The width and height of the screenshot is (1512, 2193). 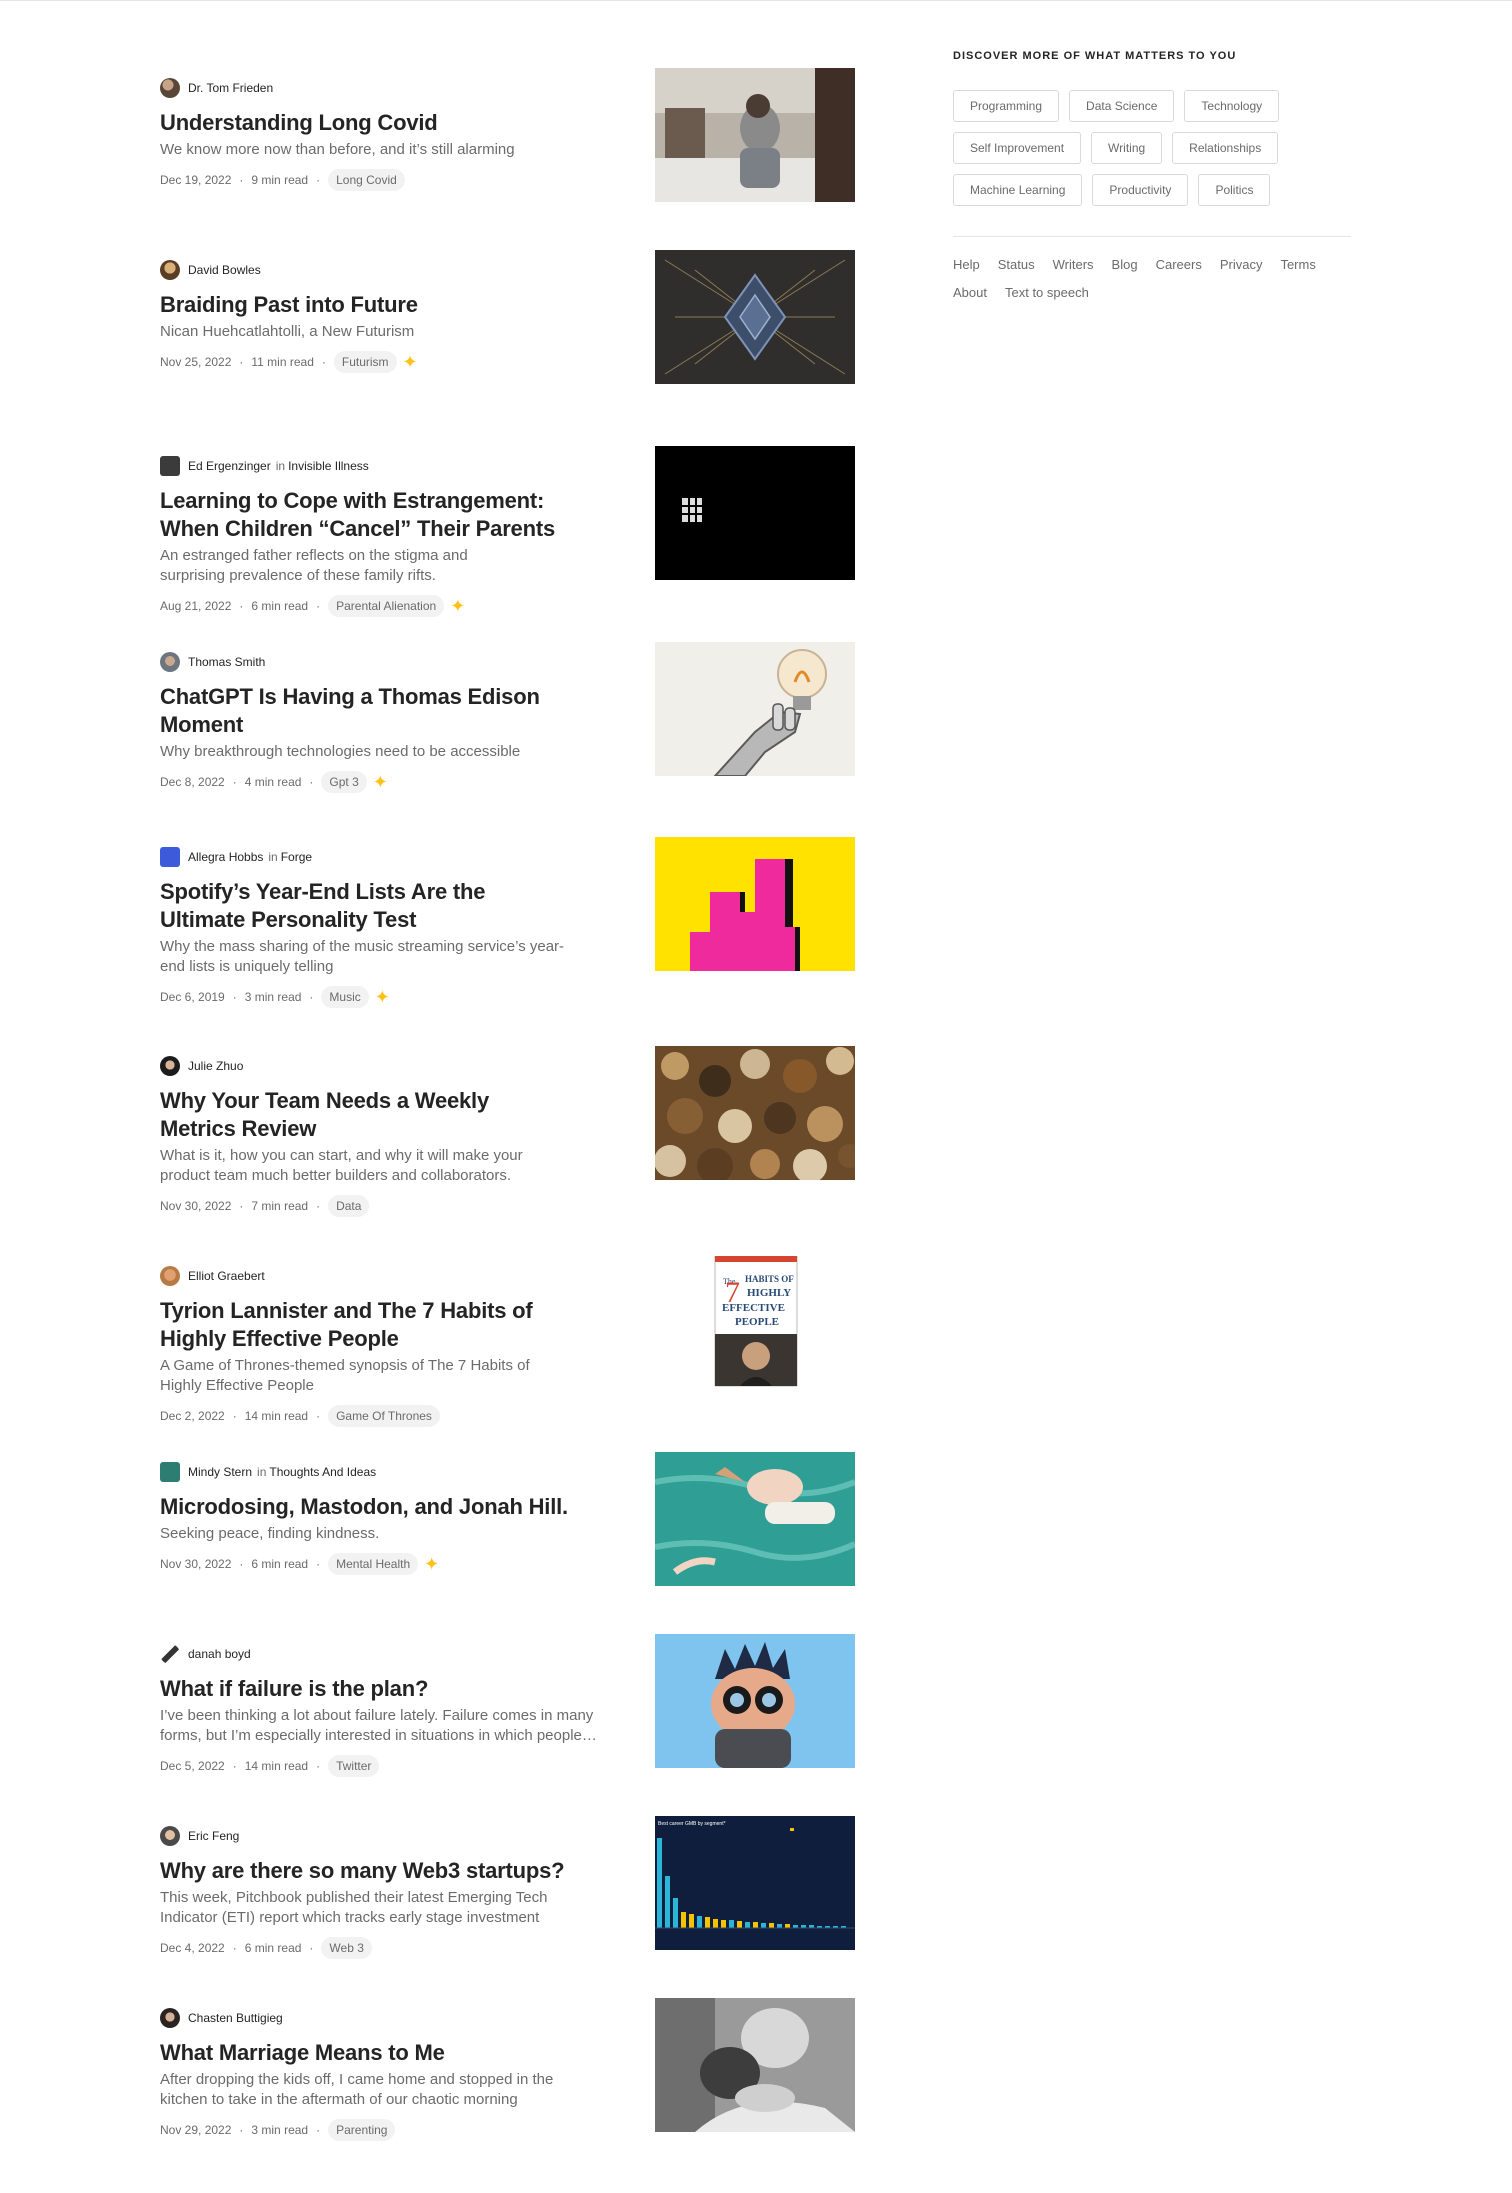 I want to click on article-title: Braiding Past into Future, so click(x=385, y=305).